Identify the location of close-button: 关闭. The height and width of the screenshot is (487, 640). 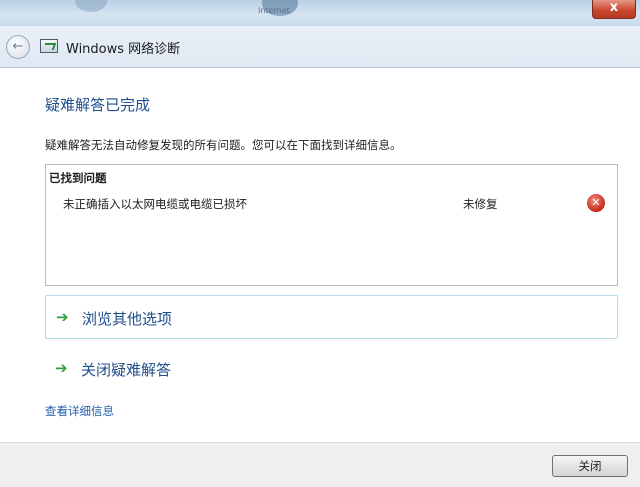
(590, 466).